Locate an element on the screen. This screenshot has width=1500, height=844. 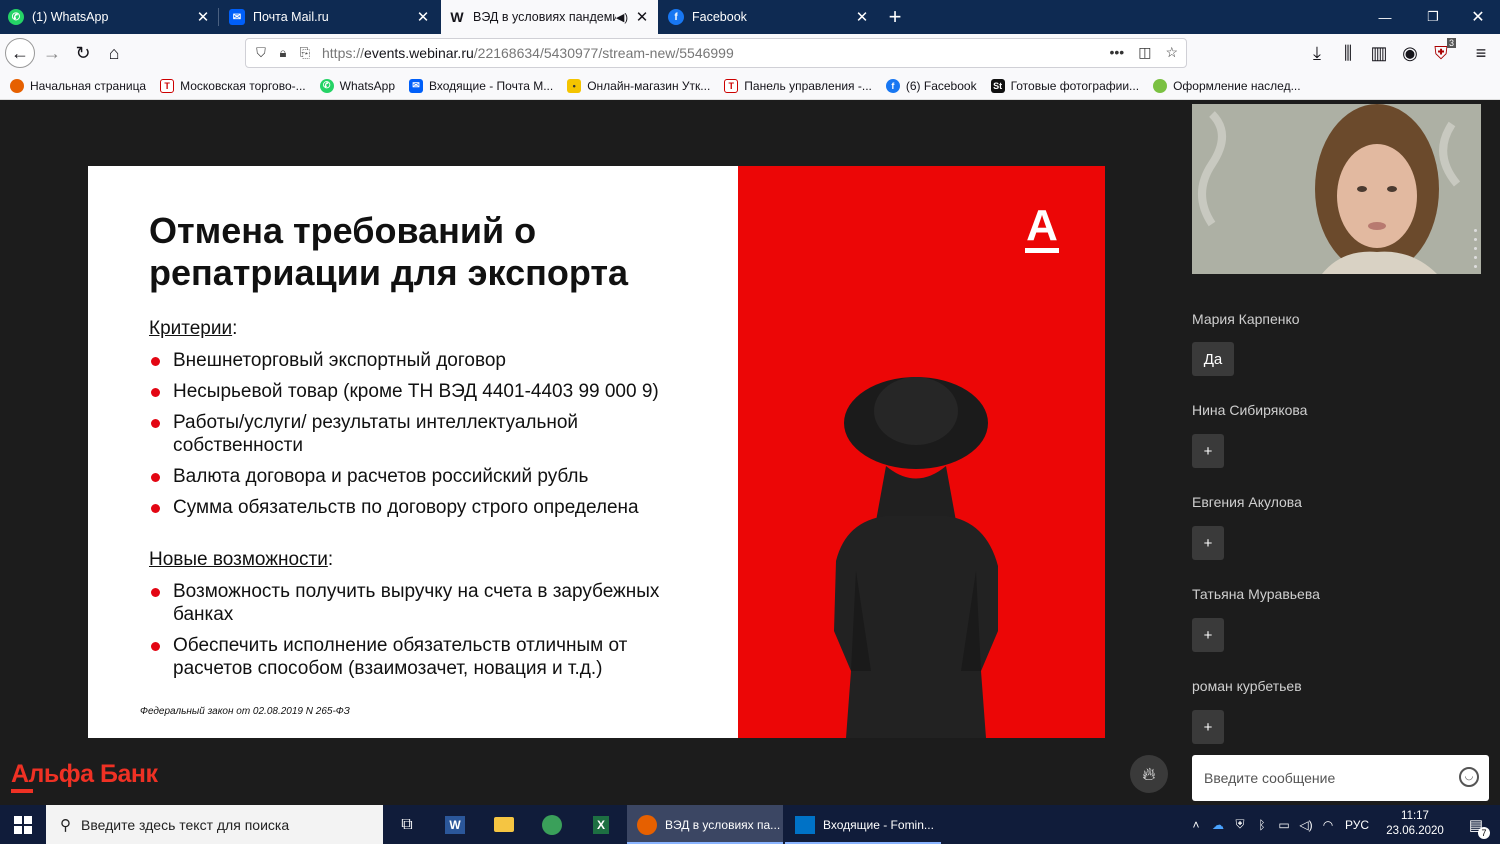
participant-name: роман курбетьев is located at coordinates (1247, 686).